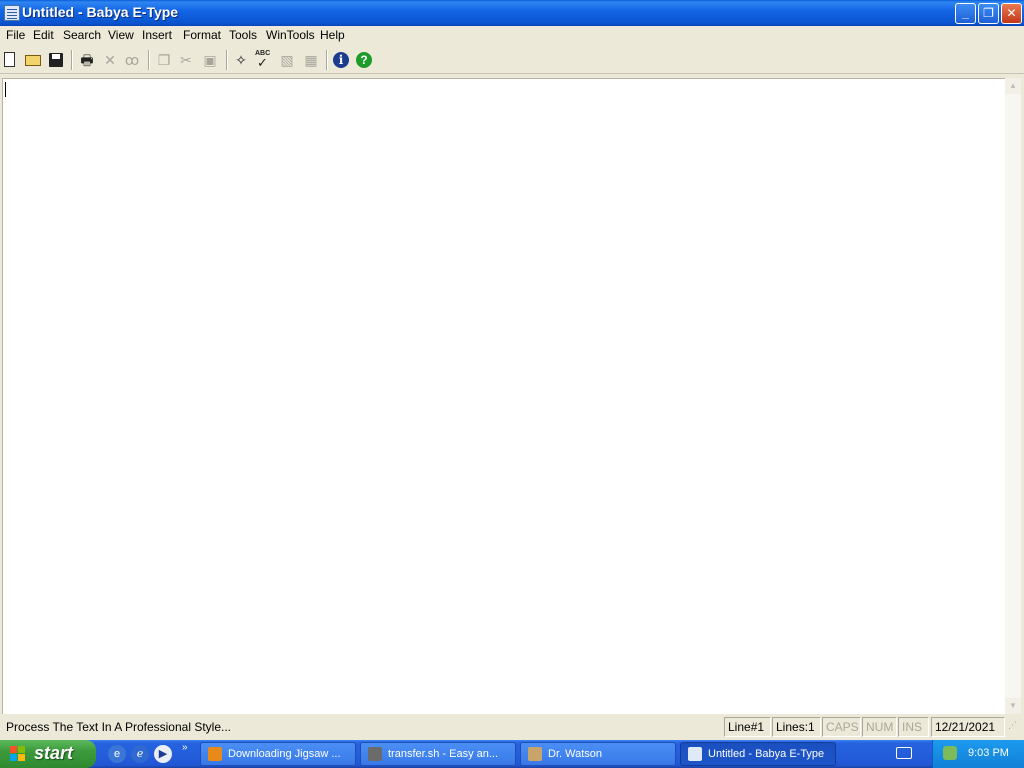 This screenshot has height=768, width=1024. What do you see at coordinates (202, 35) in the screenshot?
I see `menu-format: Format` at bounding box center [202, 35].